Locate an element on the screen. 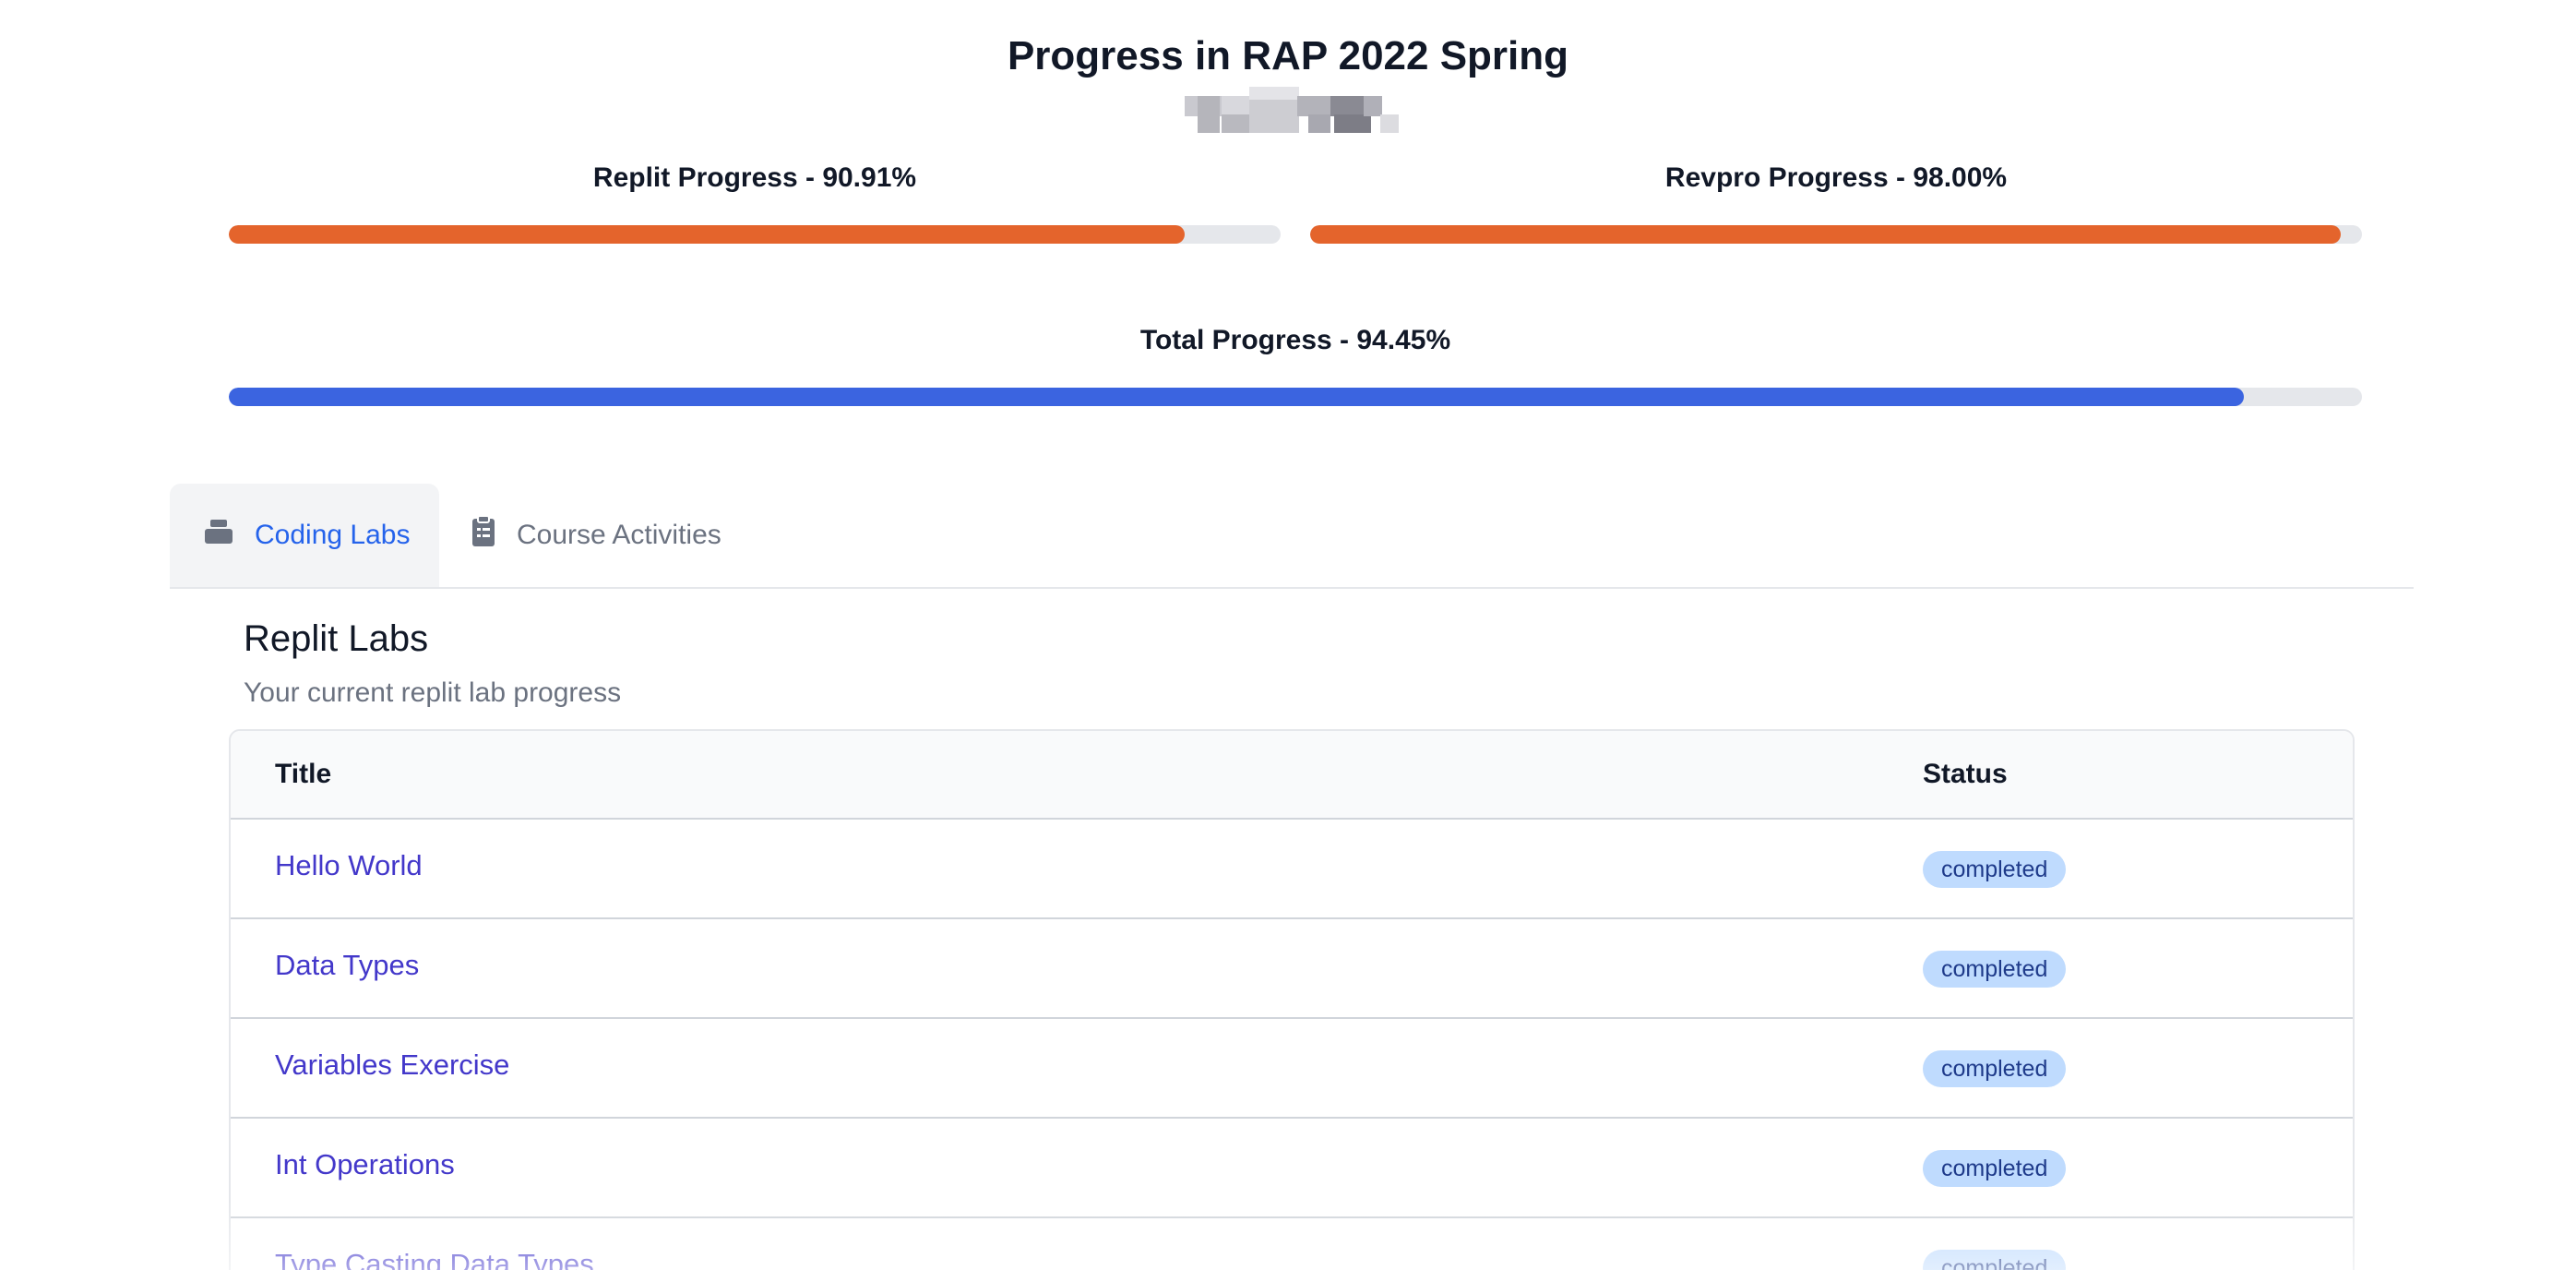  table-row: Hello World completed is located at coordinates (1292, 869).